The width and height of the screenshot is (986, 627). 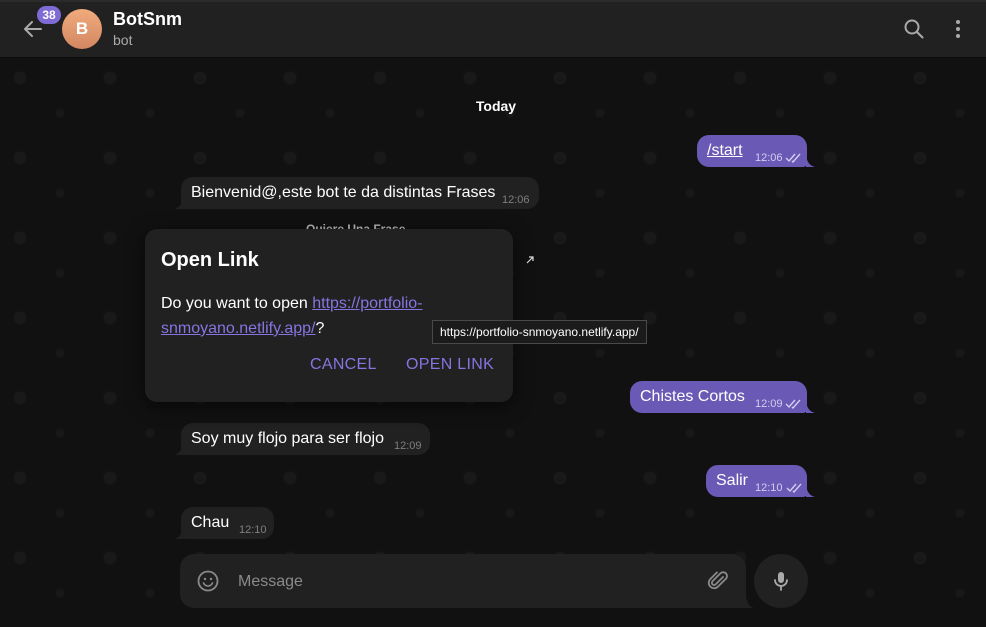 I want to click on avatar: B, so click(x=82, y=29).